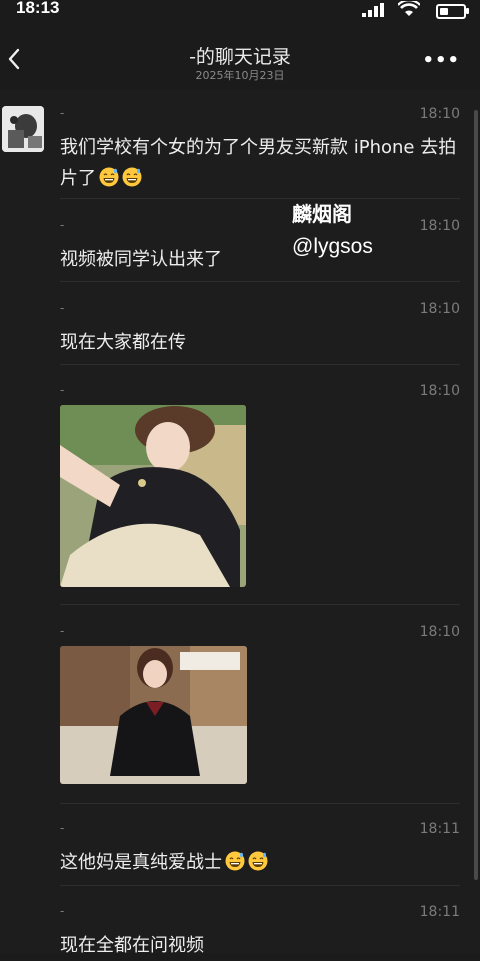  Describe the element at coordinates (240, 11) in the screenshot. I see `status-bar: 18:13` at that location.